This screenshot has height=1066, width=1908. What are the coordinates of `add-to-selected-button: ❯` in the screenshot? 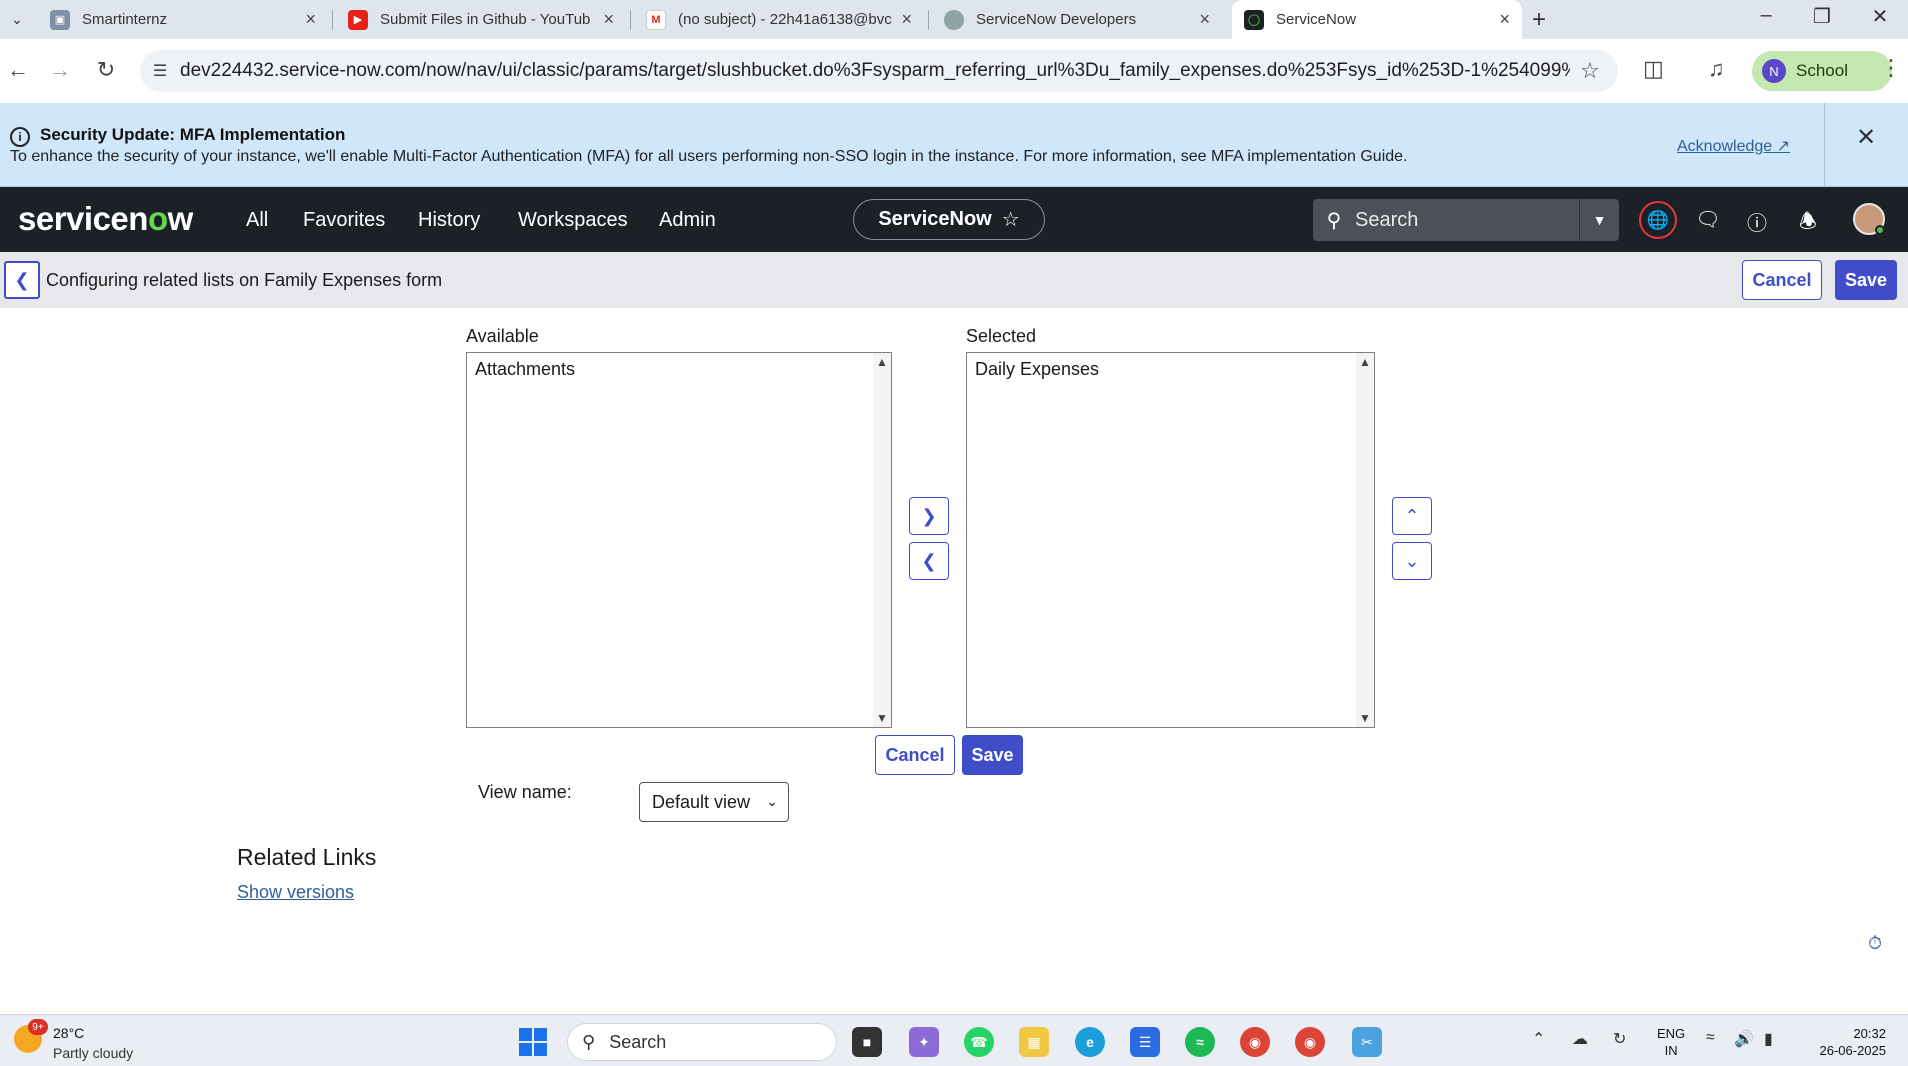 It's located at (929, 516).